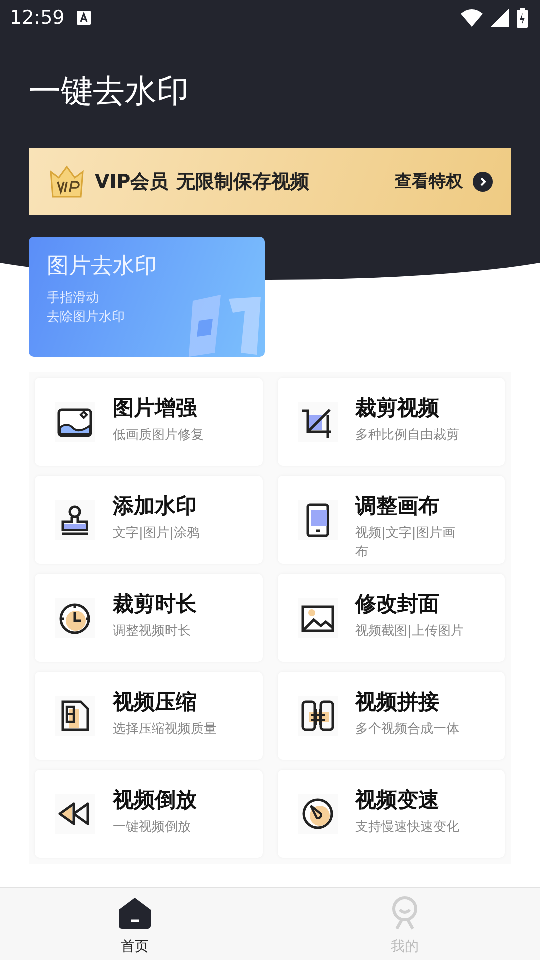 This screenshot has height=960, width=540. Describe the element at coordinates (318, 618) in the screenshot. I see `picture-icon` at that location.